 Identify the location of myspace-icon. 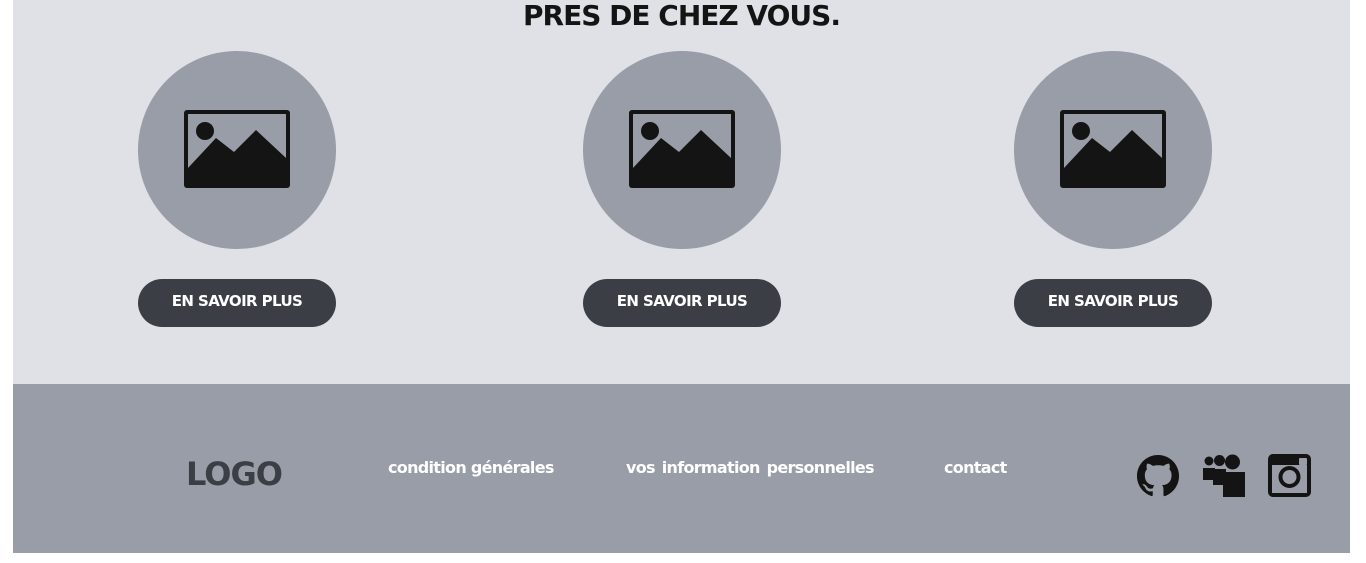
(1224, 475).